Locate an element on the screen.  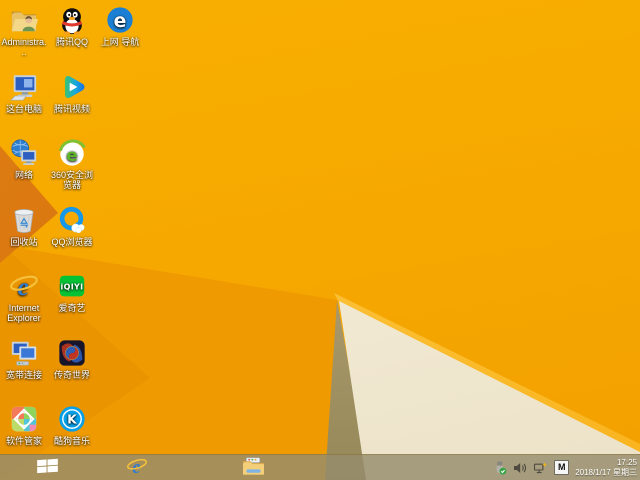
desktop-icon-internet-explorer: e Internet Explorer is located at coordinates (24, 297).